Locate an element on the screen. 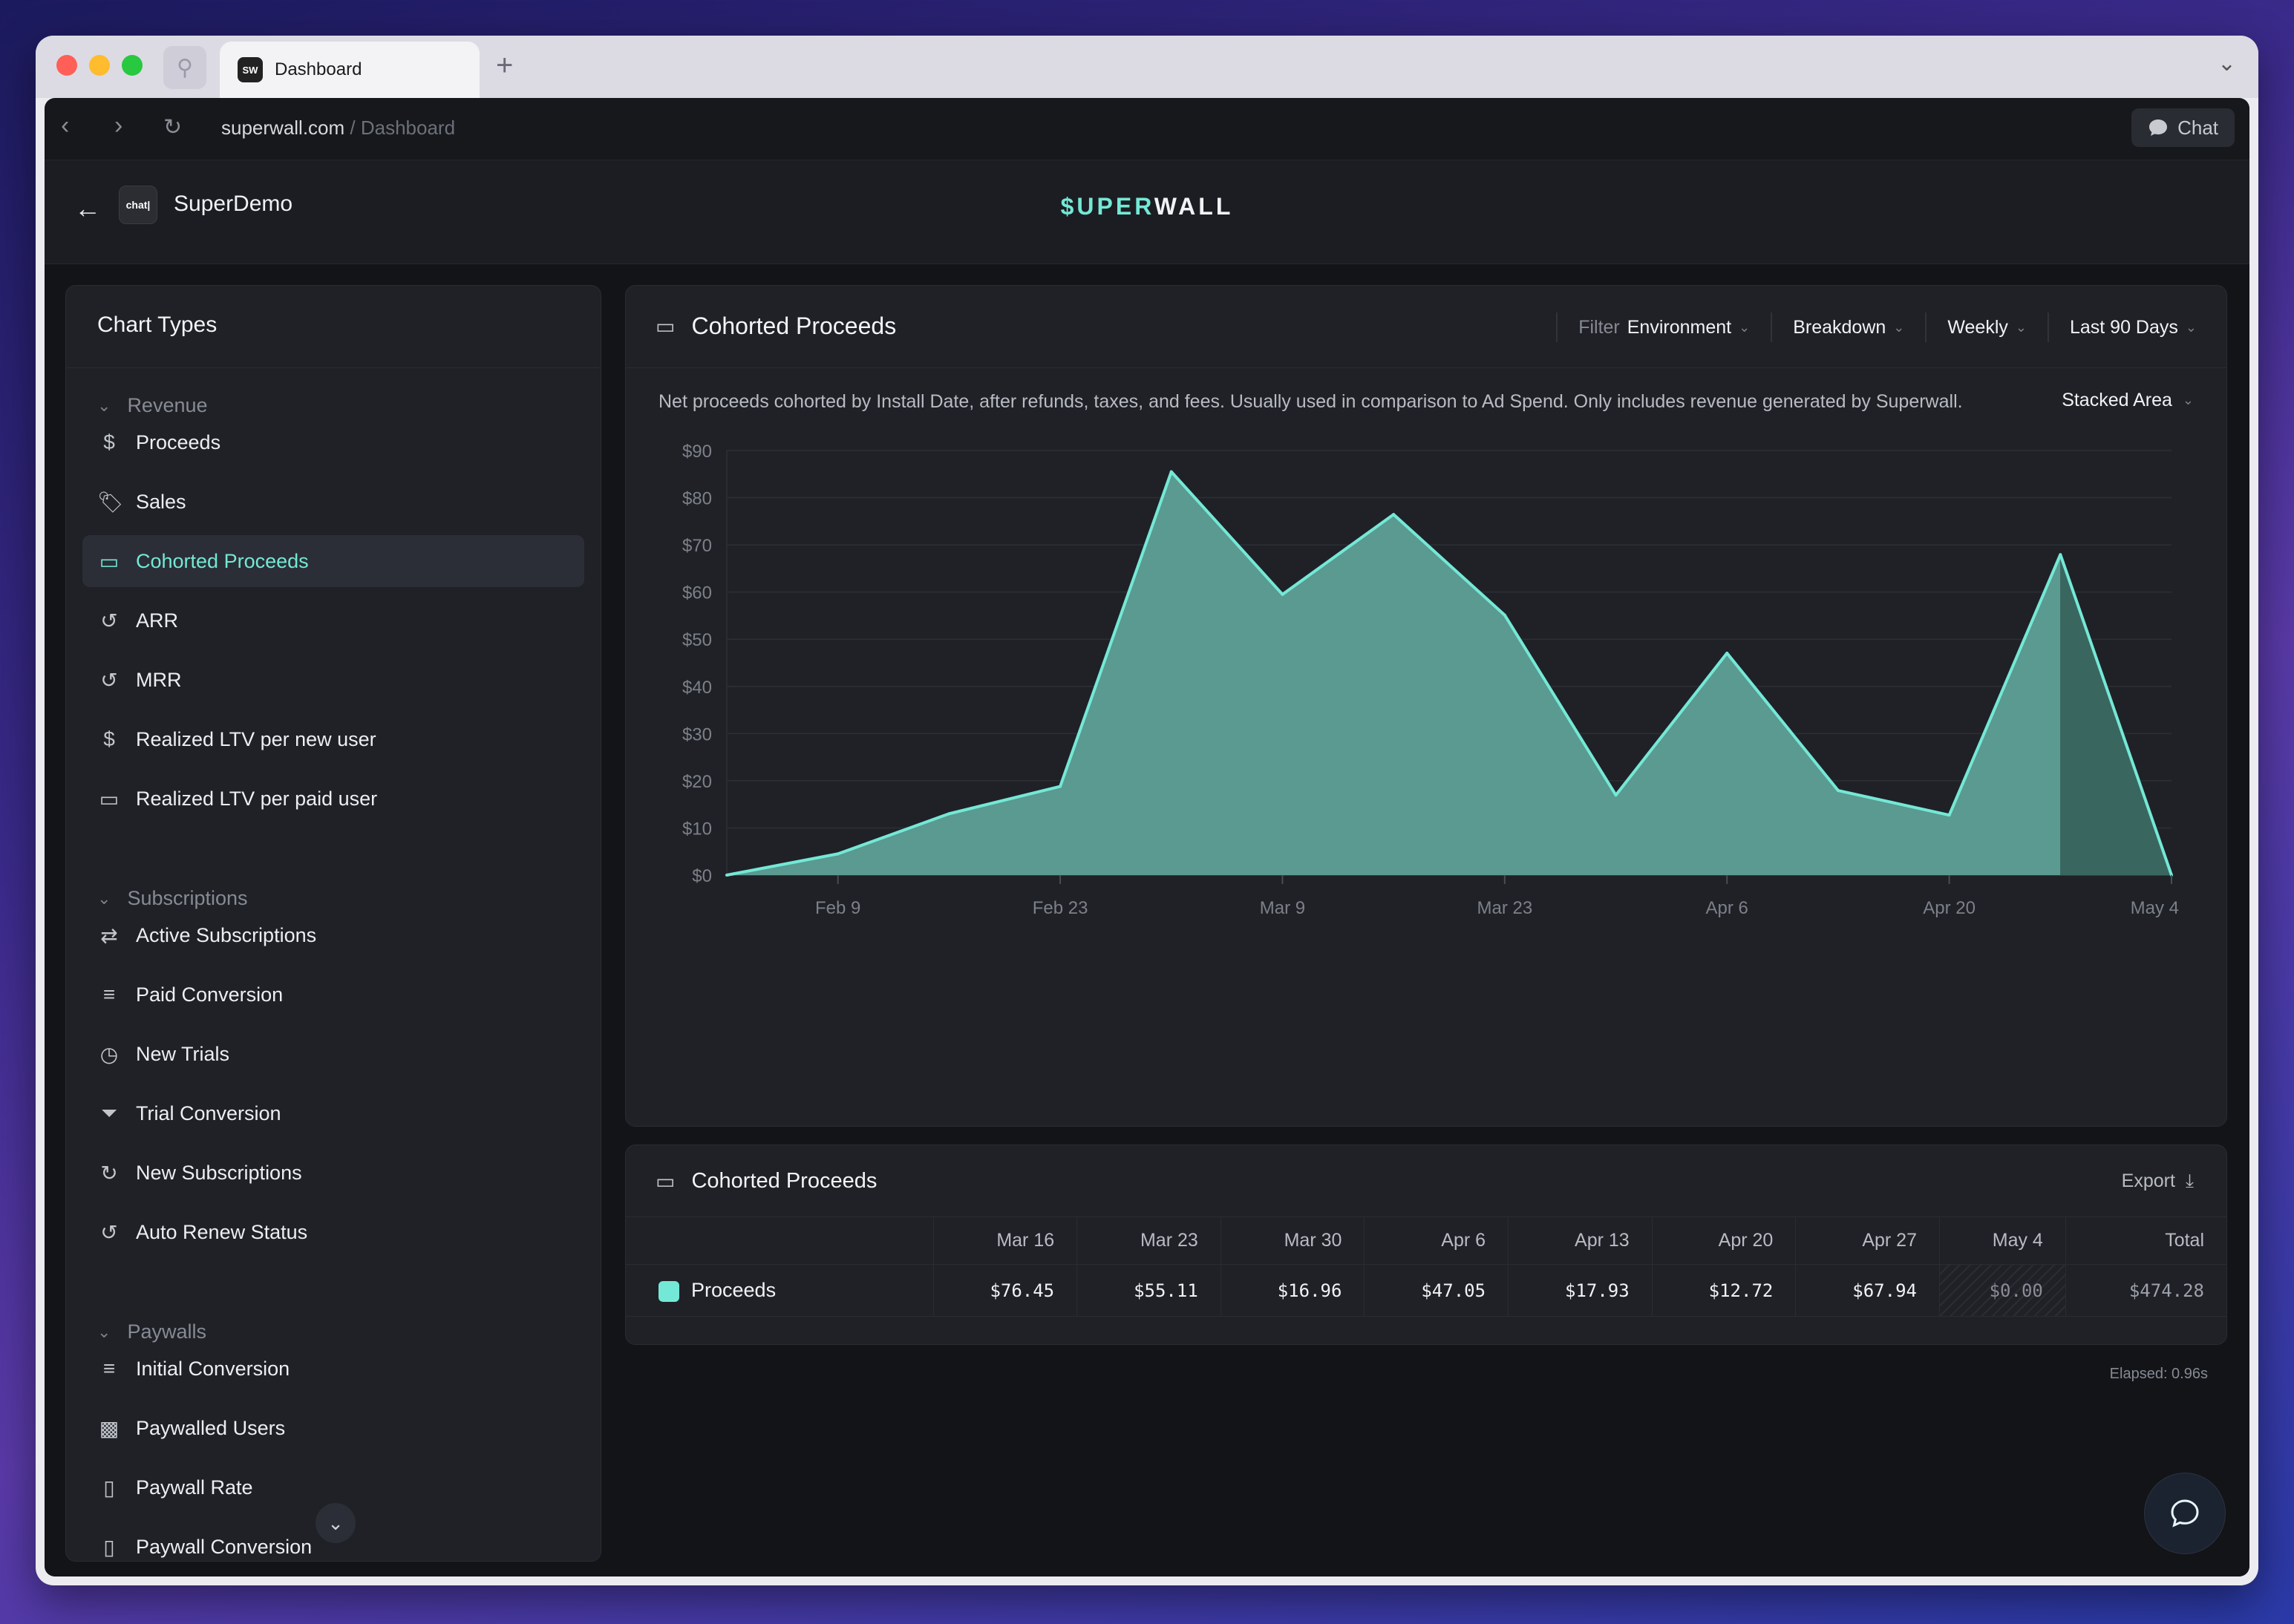 The height and width of the screenshot is (1624, 2294). column-header: Mar 30 is located at coordinates (1292, 1241).